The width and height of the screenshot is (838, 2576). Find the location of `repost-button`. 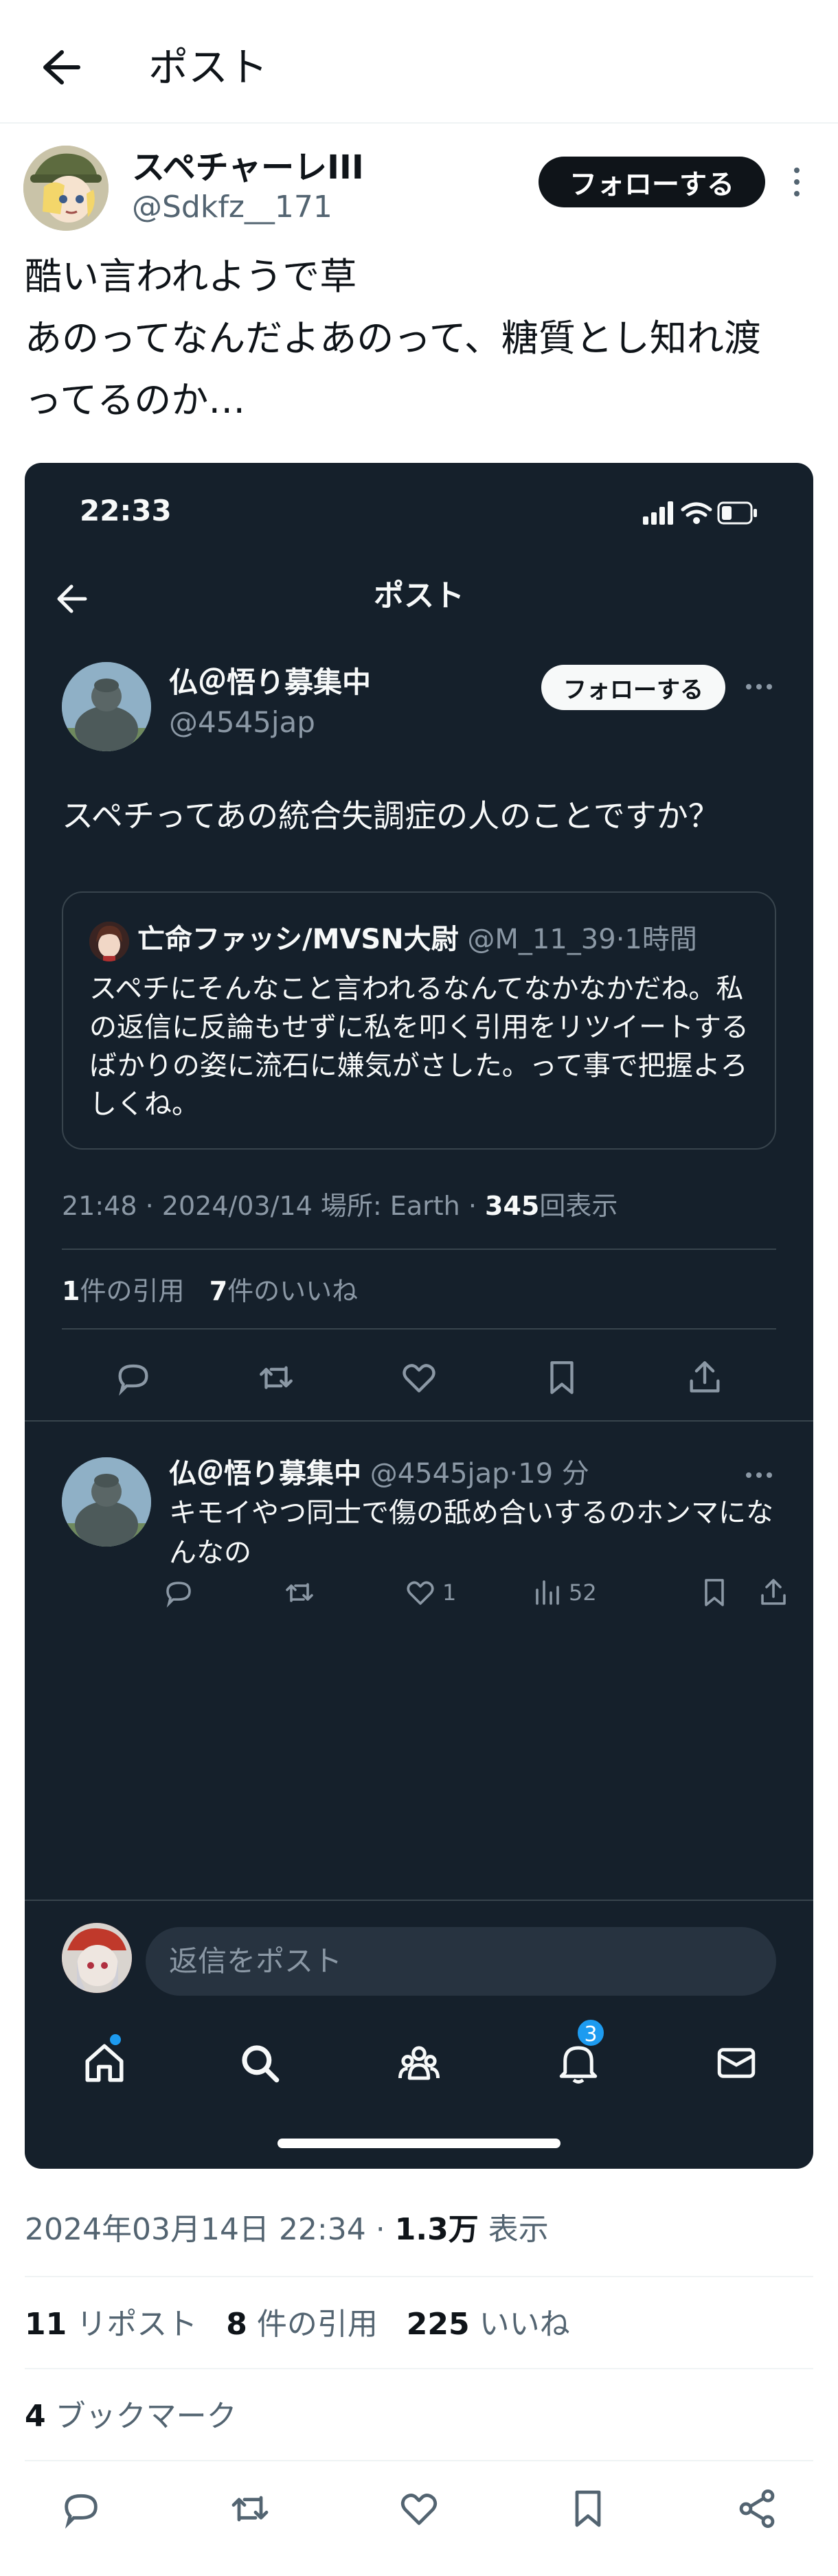

repost-button is located at coordinates (302, 1593).